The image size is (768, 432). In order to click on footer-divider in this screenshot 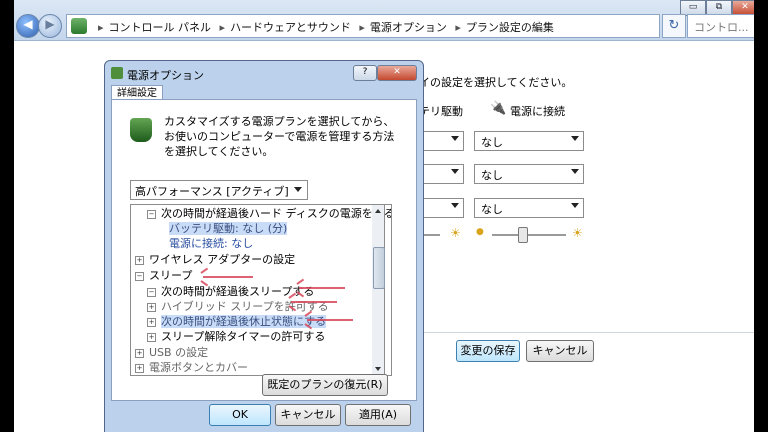, I will do `click(581, 332)`.